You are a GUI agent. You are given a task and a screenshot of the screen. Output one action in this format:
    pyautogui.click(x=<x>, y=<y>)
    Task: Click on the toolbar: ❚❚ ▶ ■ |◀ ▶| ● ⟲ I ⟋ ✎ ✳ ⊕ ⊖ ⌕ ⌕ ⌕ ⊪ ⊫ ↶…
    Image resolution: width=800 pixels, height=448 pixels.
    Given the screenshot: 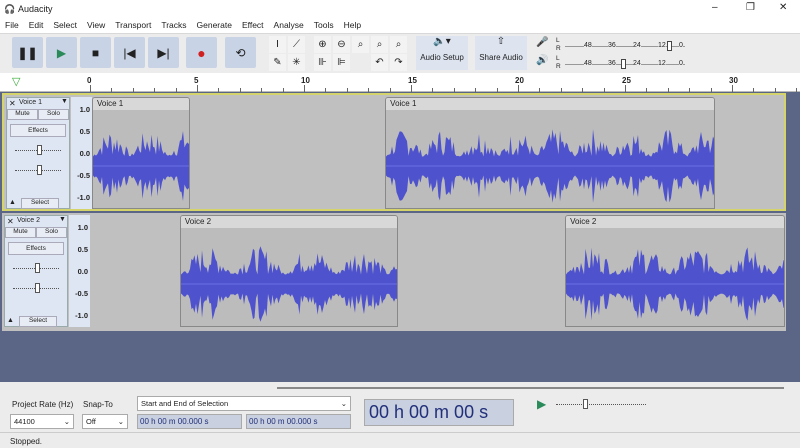 What is the action you would take?
    pyautogui.click(x=400, y=53)
    